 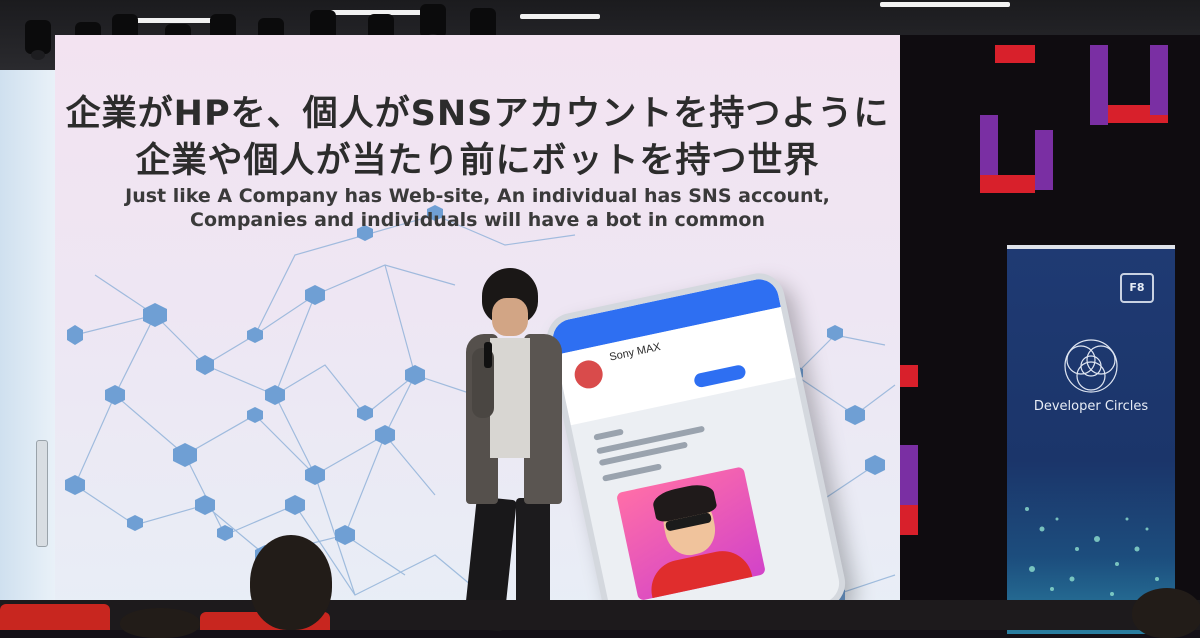 I want to click on developer-circles-logo-icon, so click(x=1091, y=366).